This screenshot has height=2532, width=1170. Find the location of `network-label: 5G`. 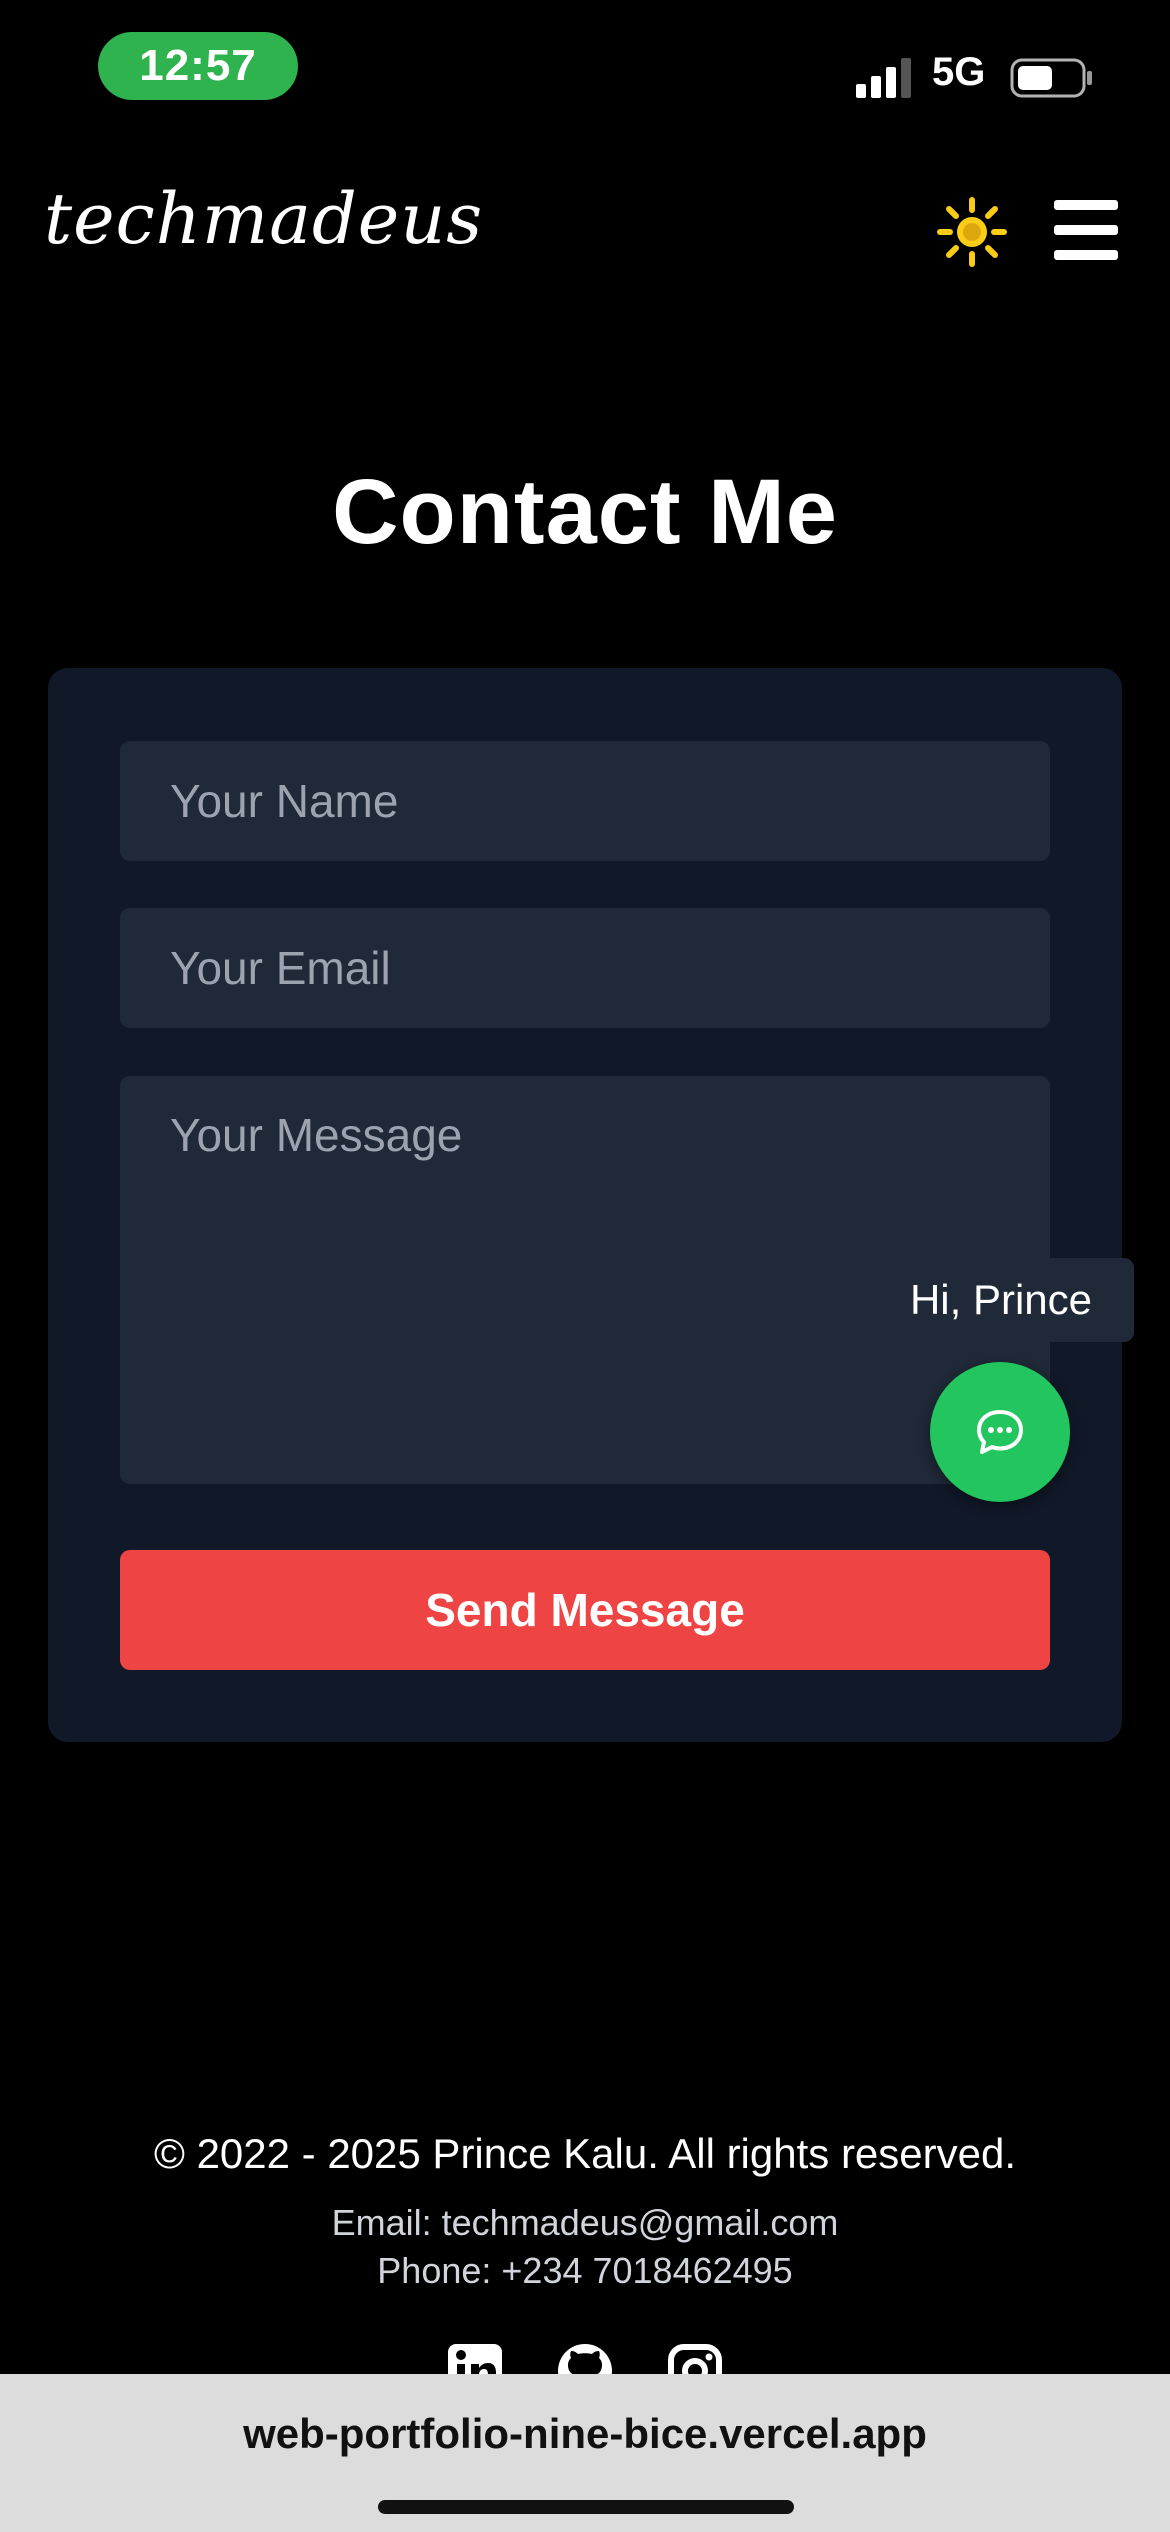

network-label: 5G is located at coordinates (959, 72).